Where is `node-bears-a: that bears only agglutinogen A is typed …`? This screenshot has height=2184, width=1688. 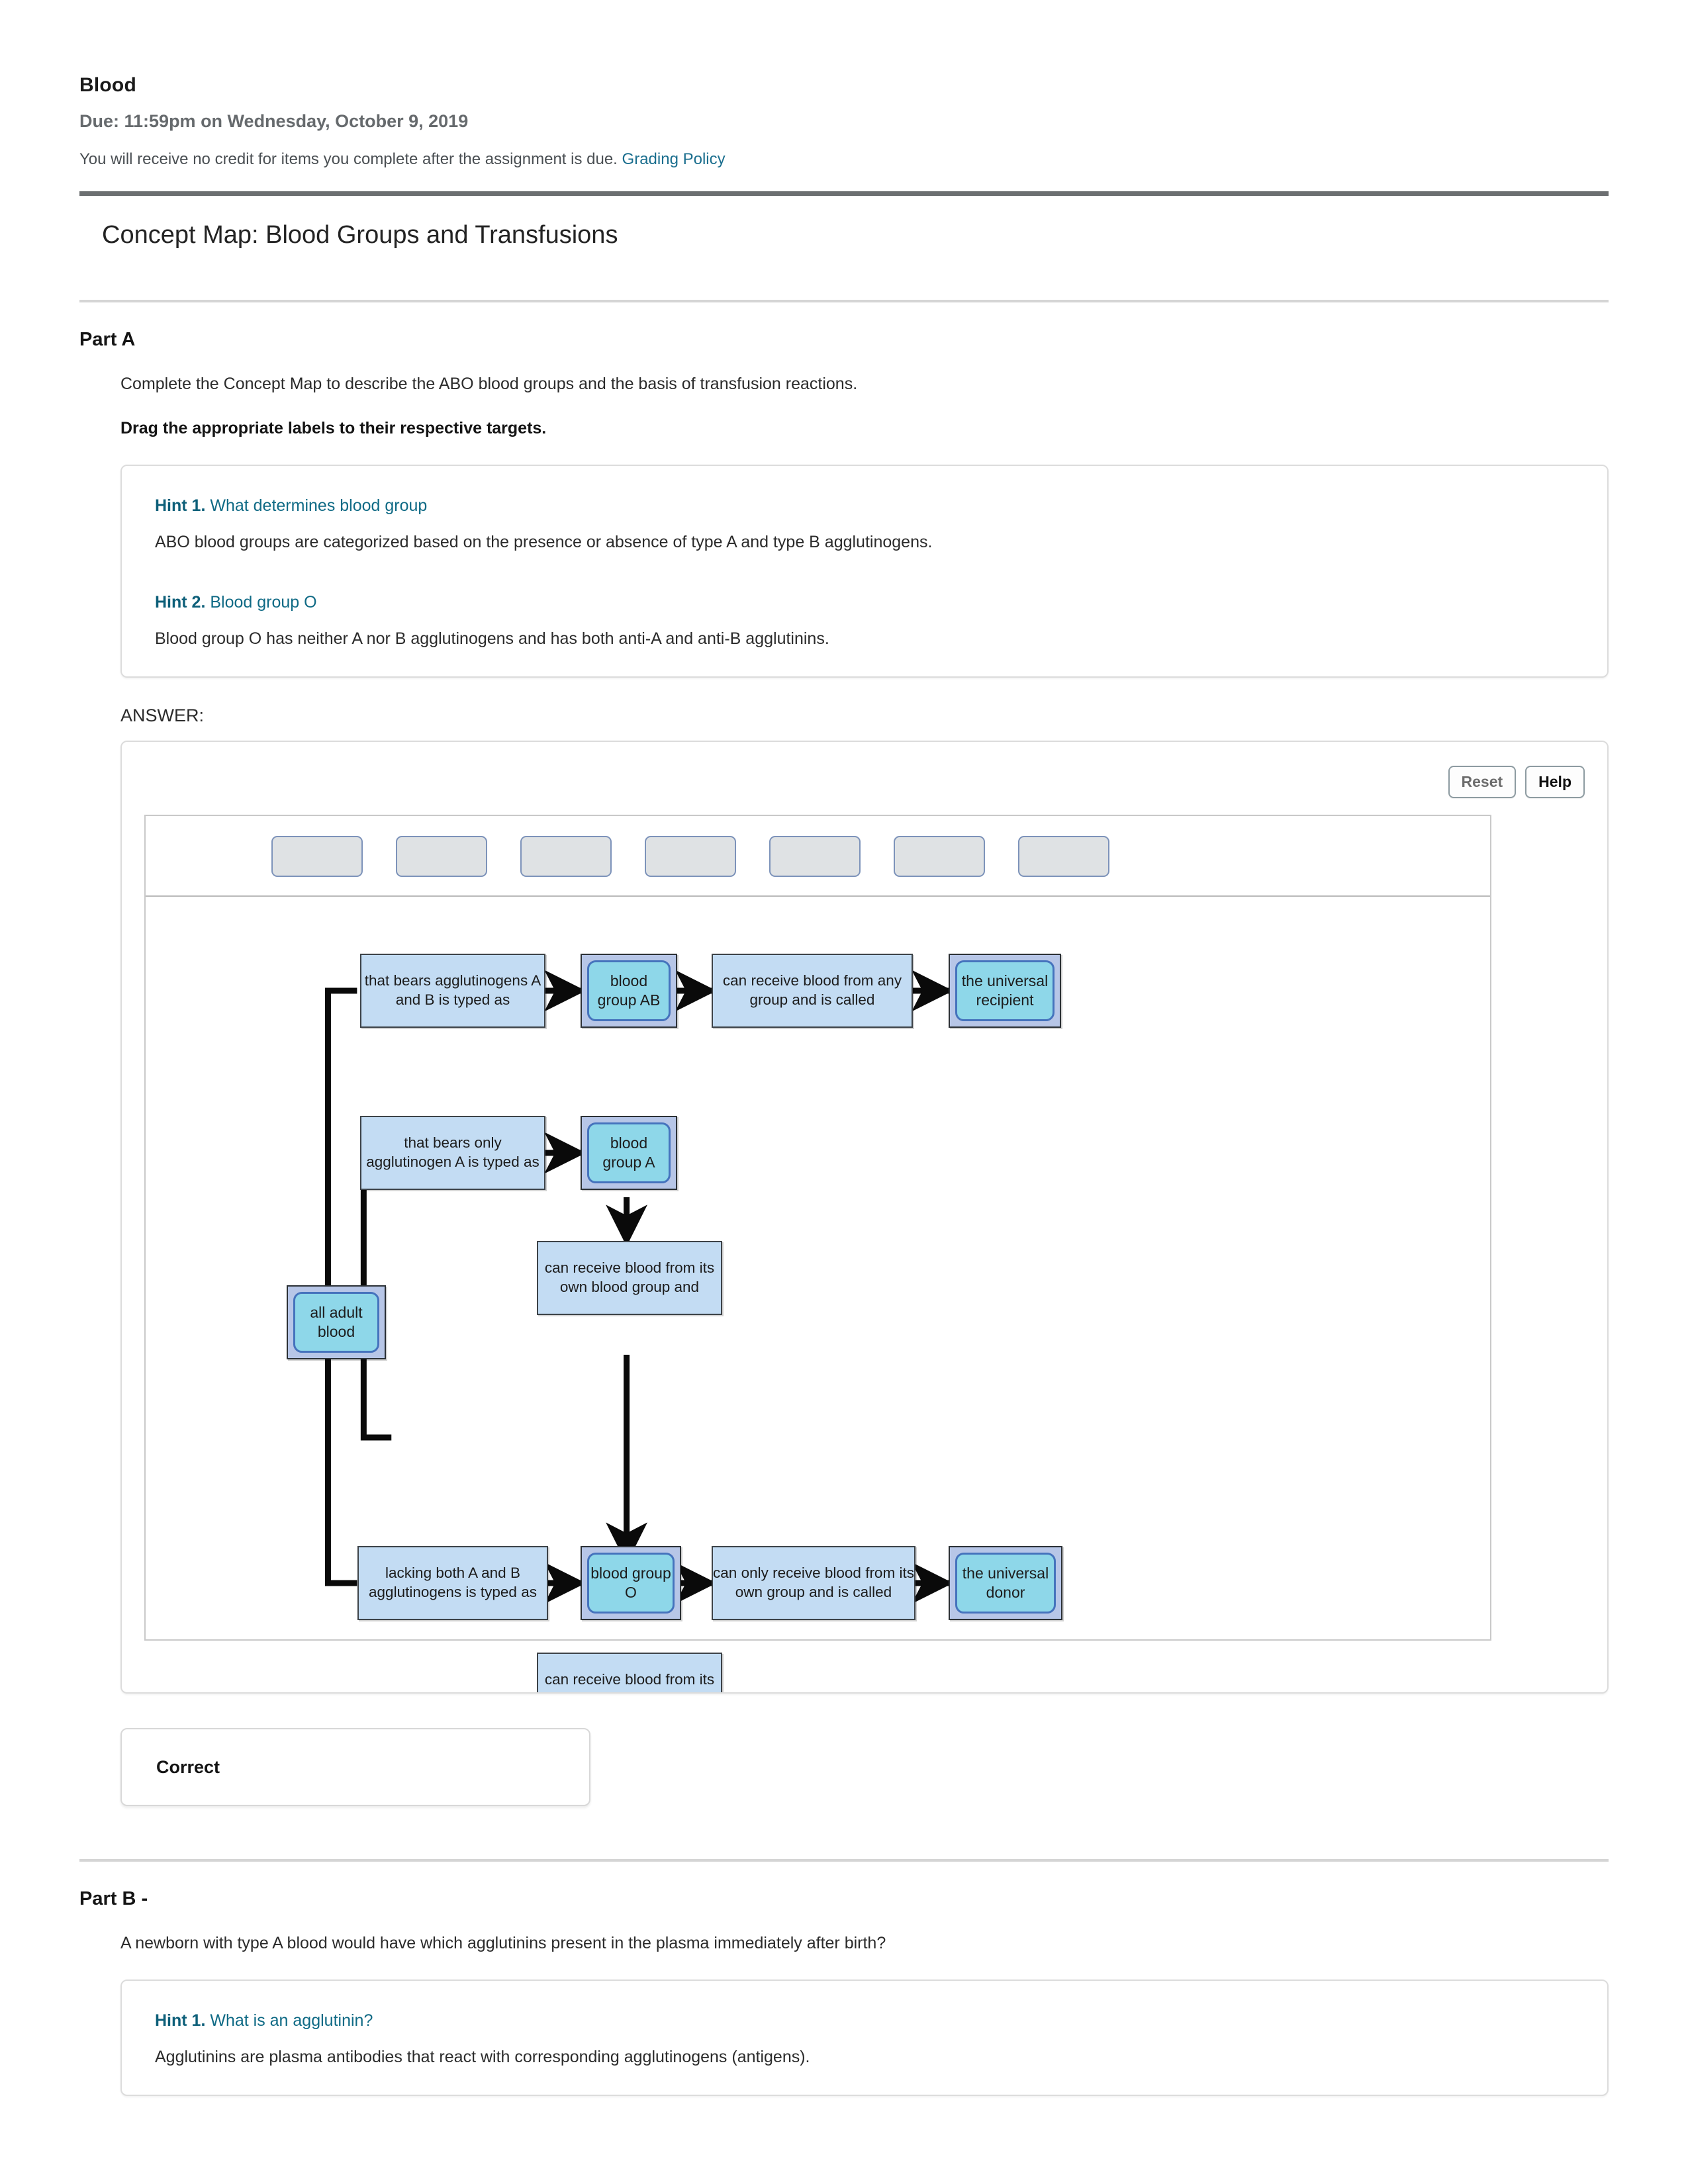 node-bears-a: that bears only agglutinogen A is typed … is located at coordinates (452, 1153).